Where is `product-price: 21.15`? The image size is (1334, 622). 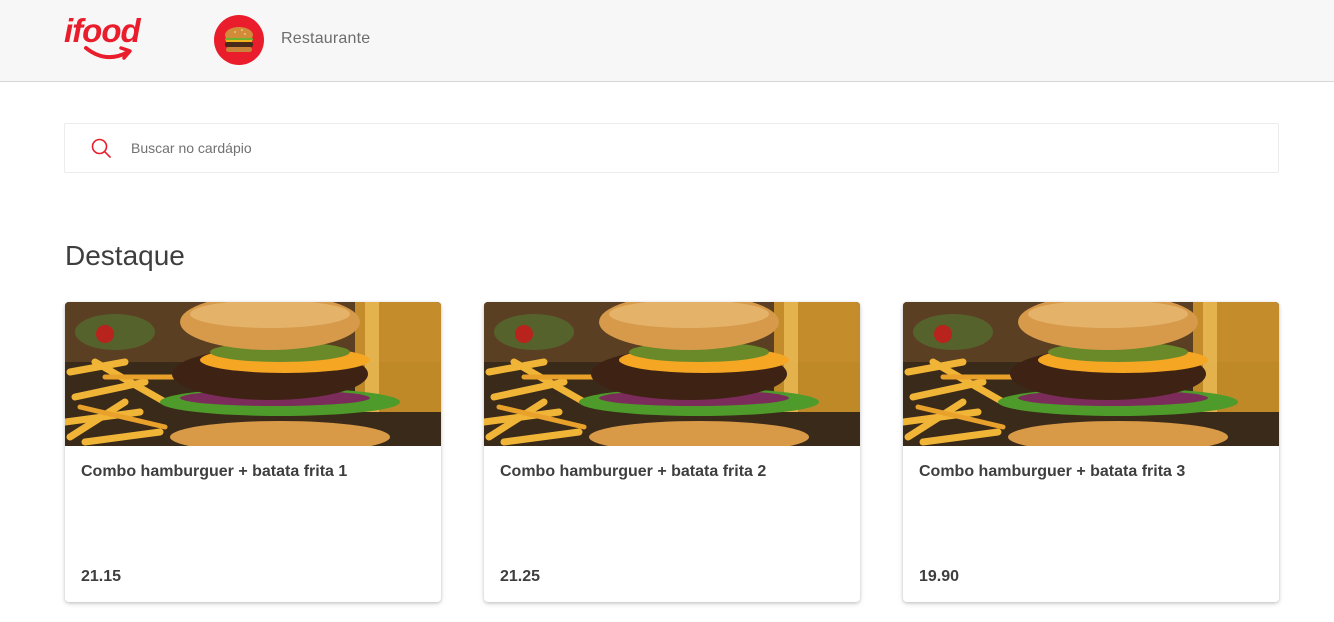 product-price: 21.15 is located at coordinates (101, 576).